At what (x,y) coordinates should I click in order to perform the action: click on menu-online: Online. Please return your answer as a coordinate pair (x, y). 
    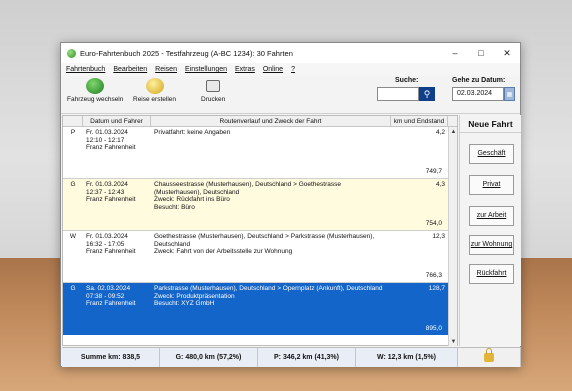
    Looking at the image, I should click on (273, 69).